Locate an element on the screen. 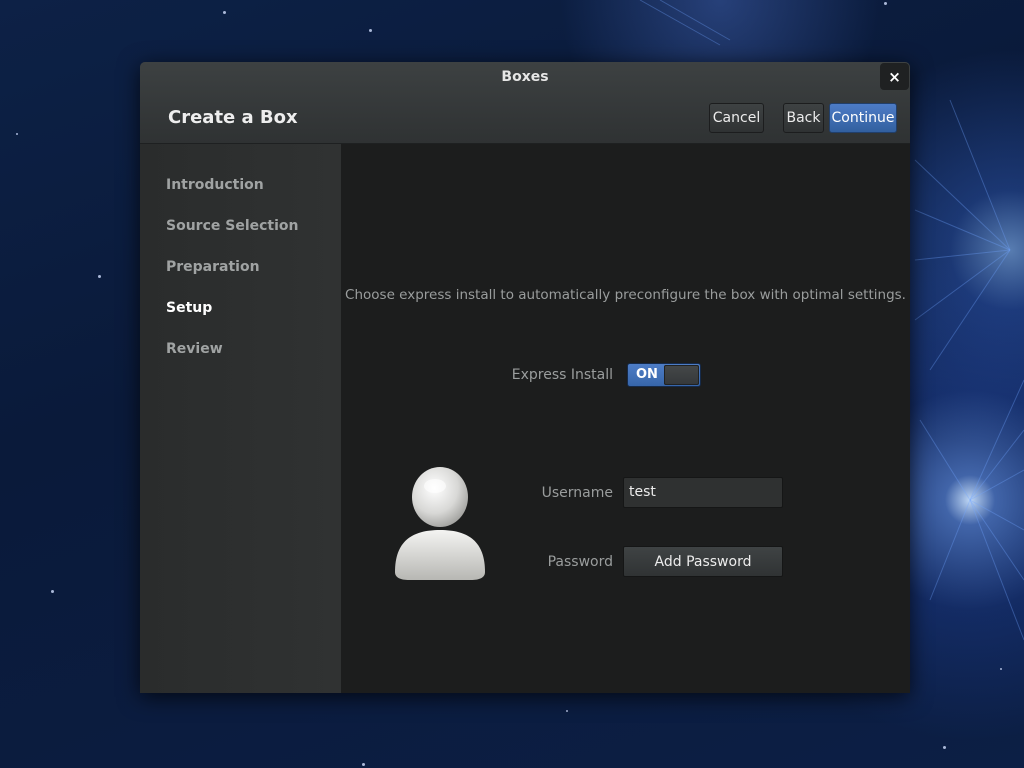 This screenshot has width=1024, height=768. password-label: Password is located at coordinates (580, 562).